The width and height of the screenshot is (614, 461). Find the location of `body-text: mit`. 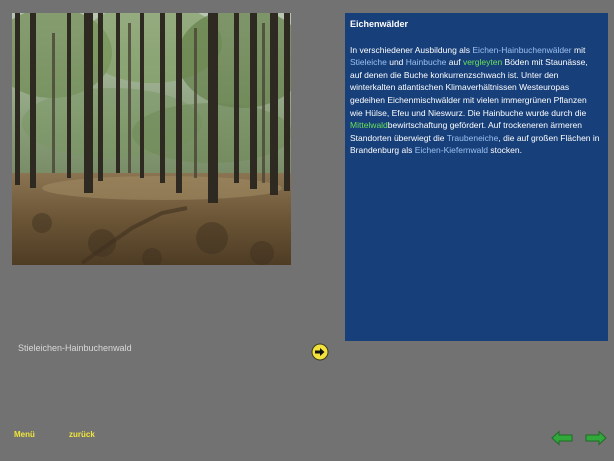

body-text: mit is located at coordinates (578, 49).